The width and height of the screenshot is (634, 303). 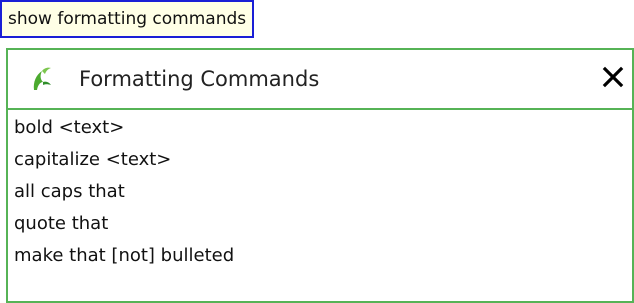 I want to click on close-button, so click(x=613, y=79).